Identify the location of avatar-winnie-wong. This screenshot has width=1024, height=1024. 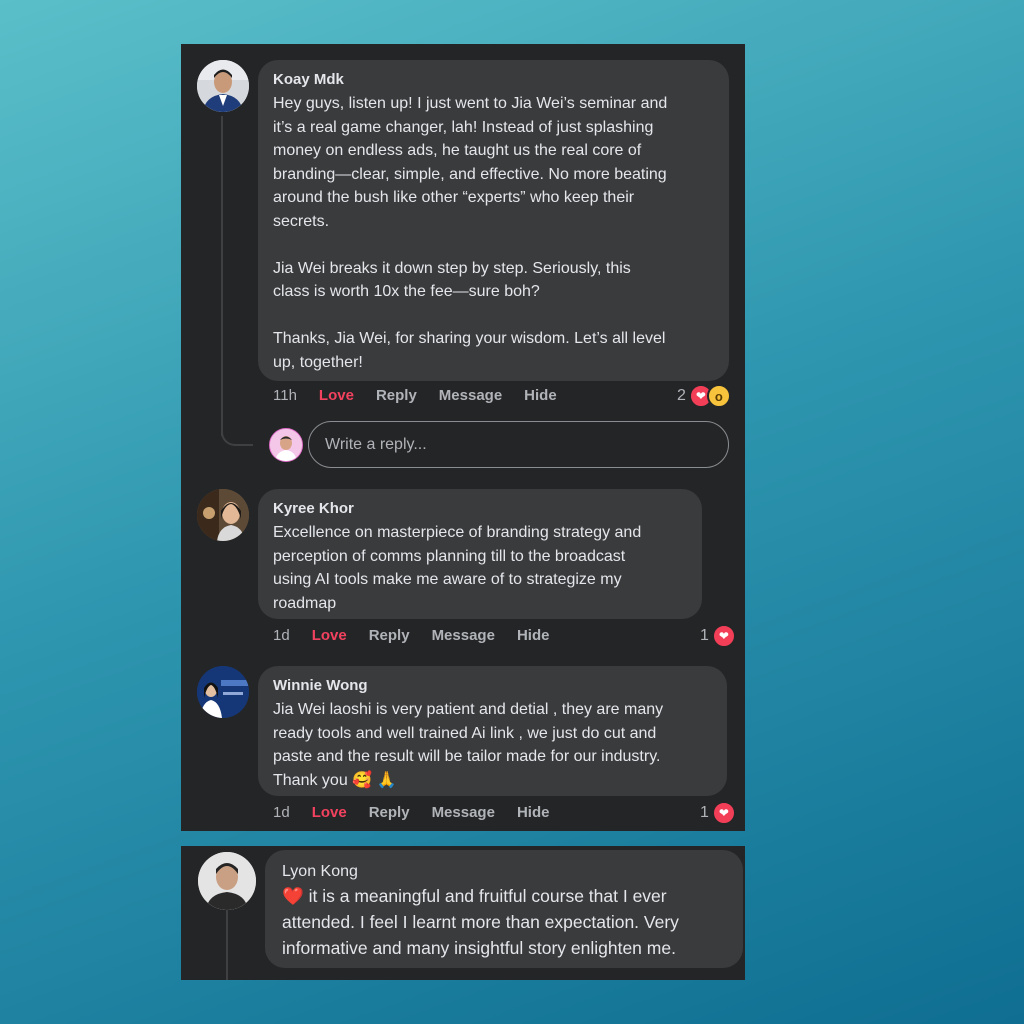
(223, 692).